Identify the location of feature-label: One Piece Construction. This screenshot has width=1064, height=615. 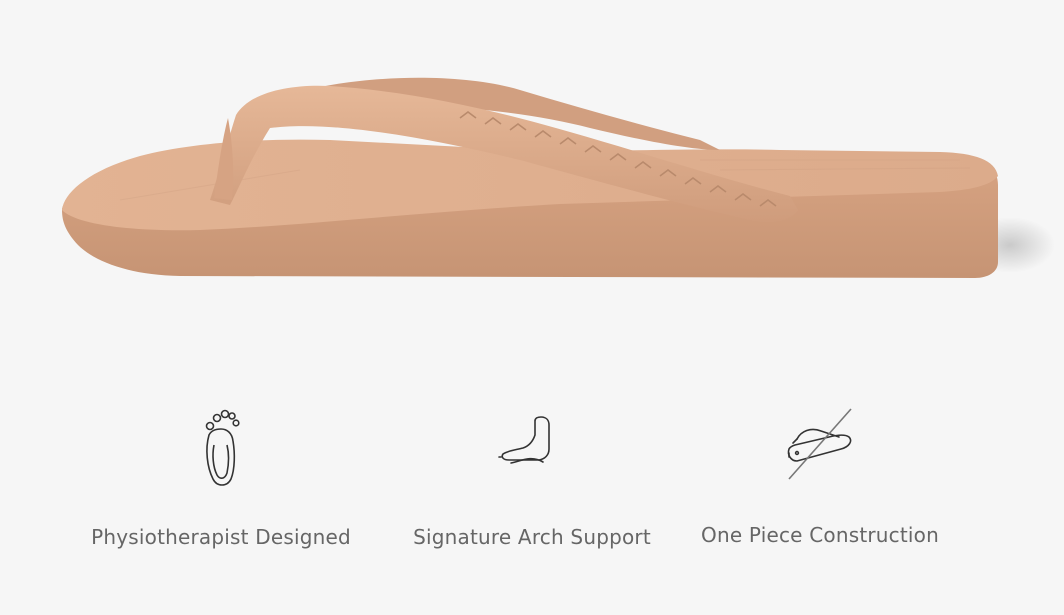
(820, 535).